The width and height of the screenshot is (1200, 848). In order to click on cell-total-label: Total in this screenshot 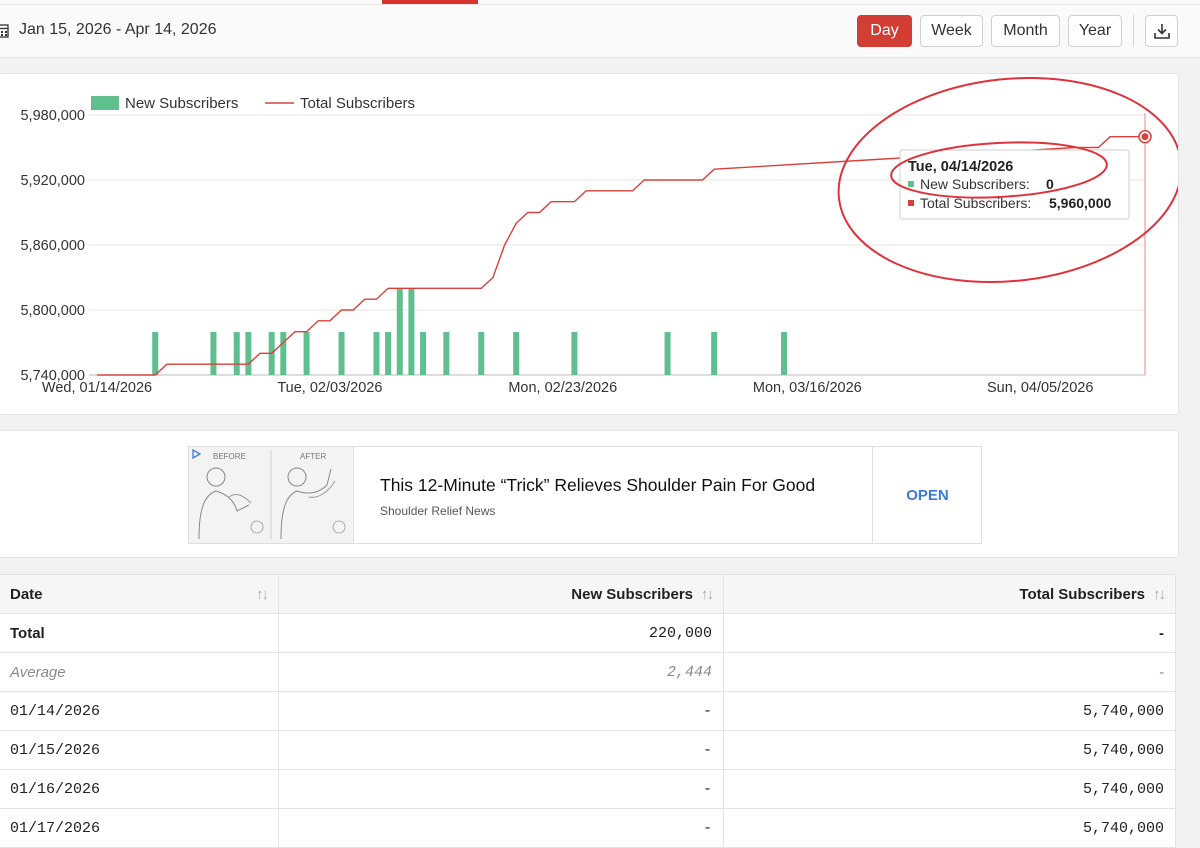, I will do `click(139, 633)`.